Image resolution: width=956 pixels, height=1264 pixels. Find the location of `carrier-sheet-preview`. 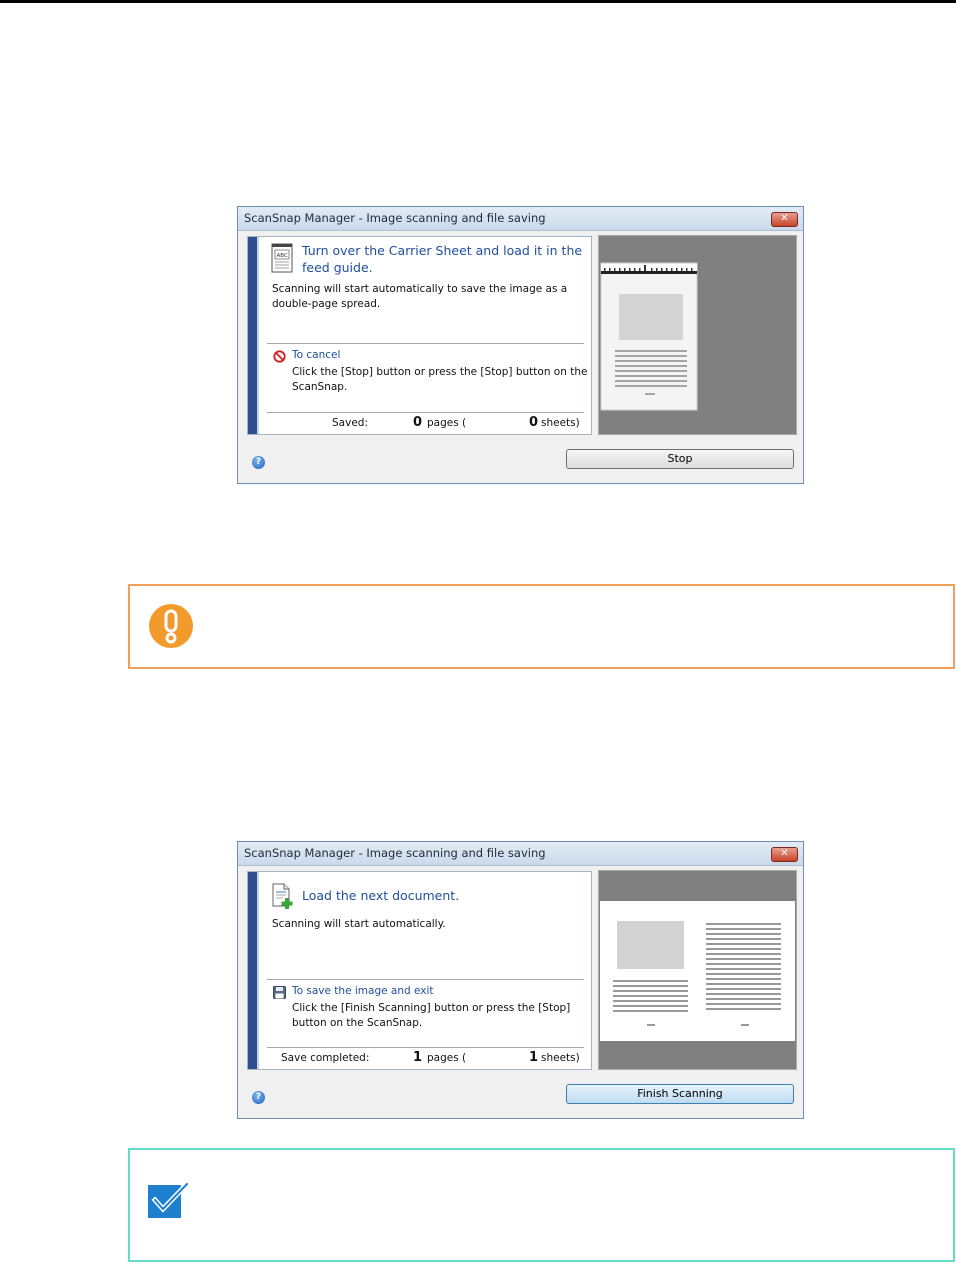

carrier-sheet-preview is located at coordinates (649, 336).